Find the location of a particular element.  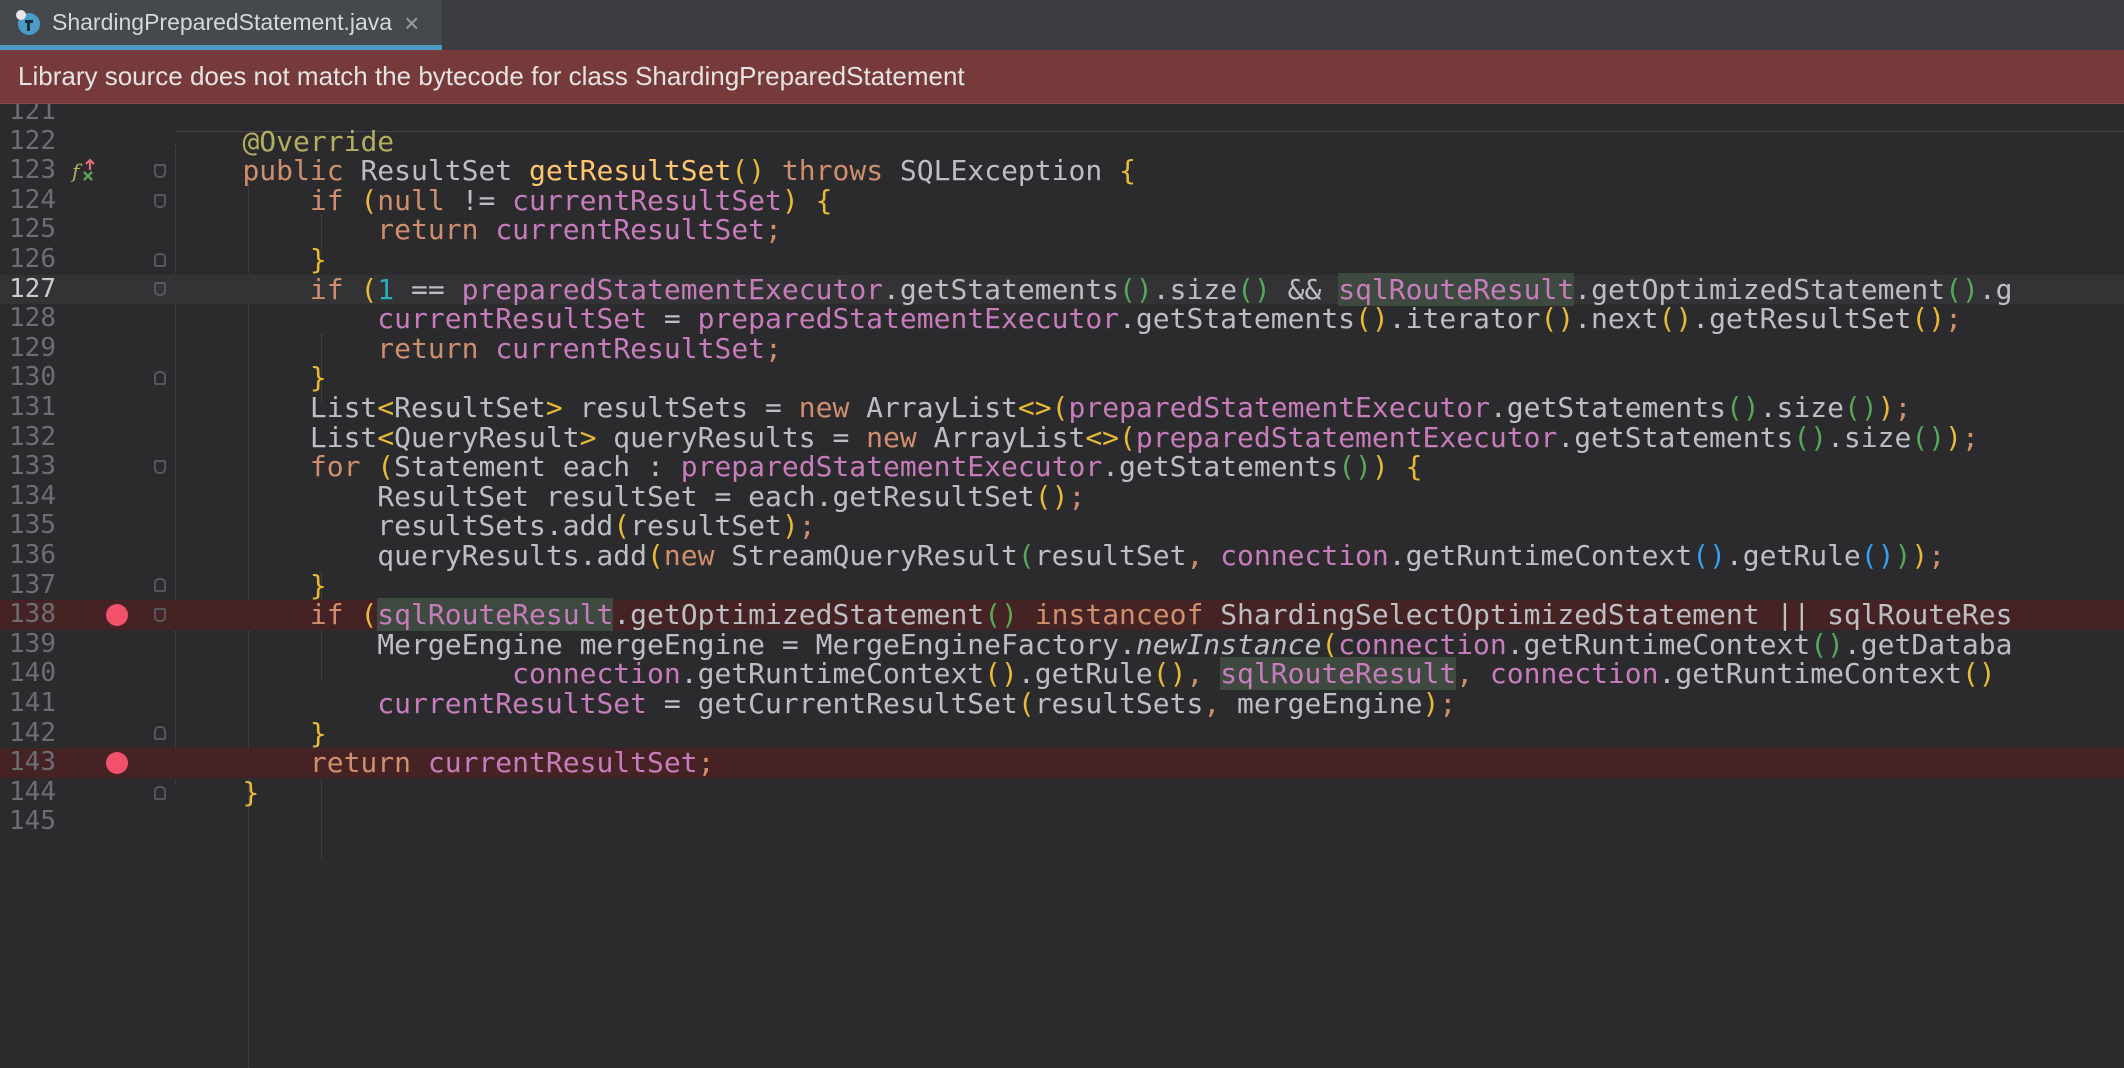

line-number: 142 is located at coordinates (28, 733).